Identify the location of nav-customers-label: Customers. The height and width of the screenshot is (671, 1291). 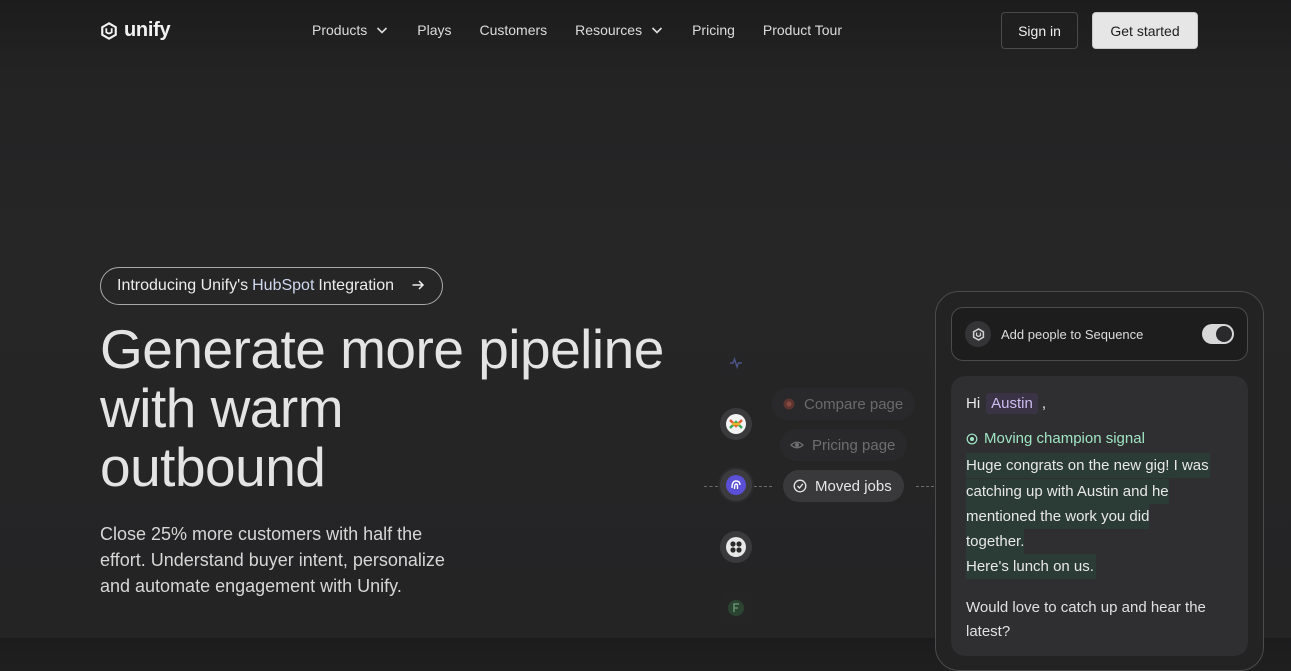
(513, 30).